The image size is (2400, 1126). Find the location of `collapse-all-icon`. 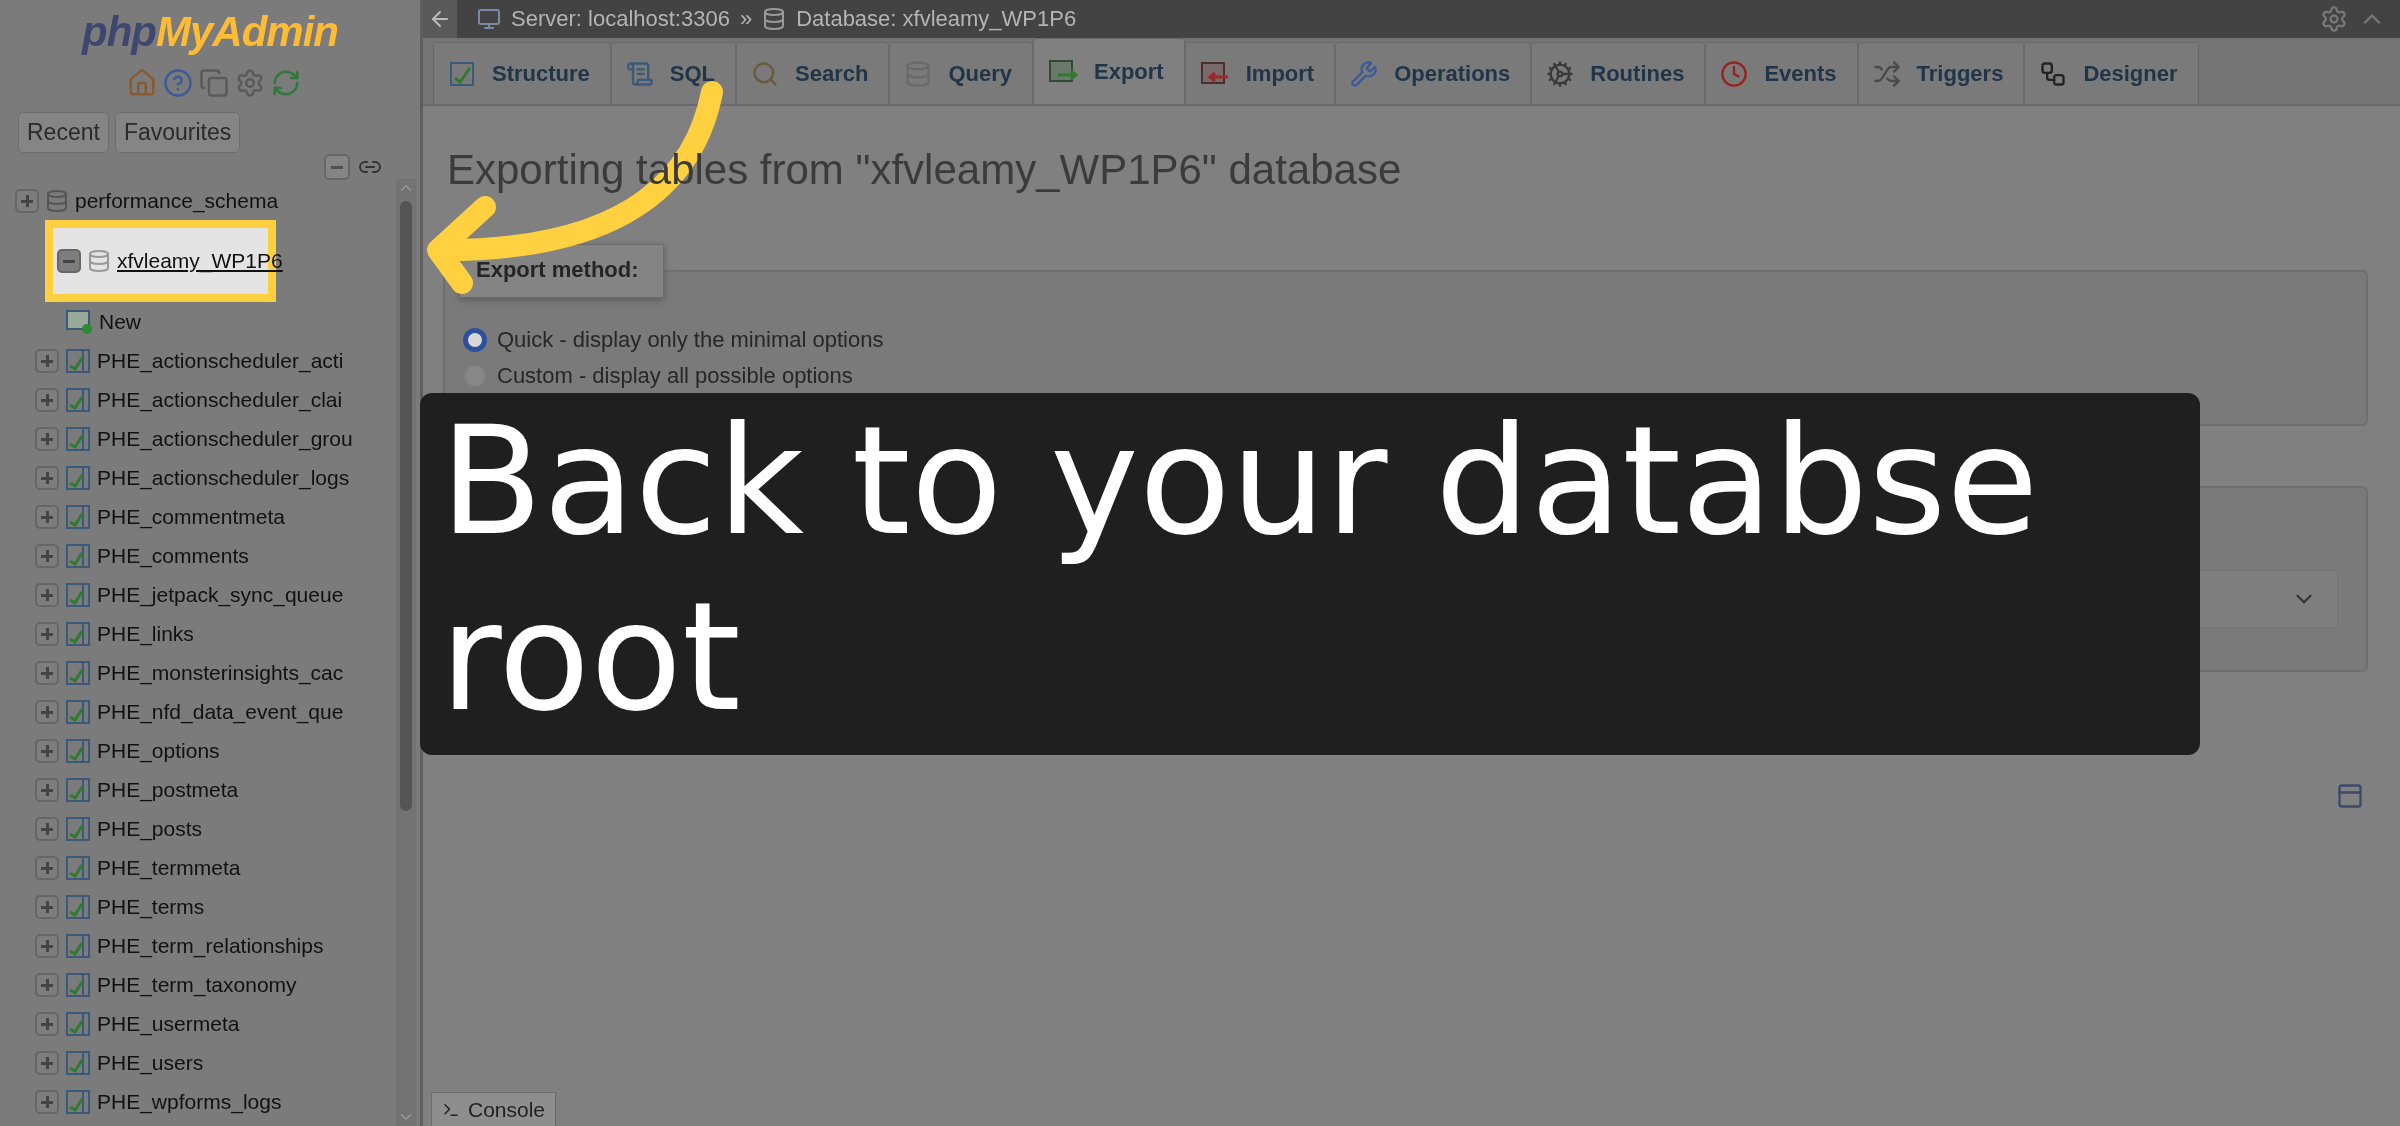

collapse-all-icon is located at coordinates (337, 167).